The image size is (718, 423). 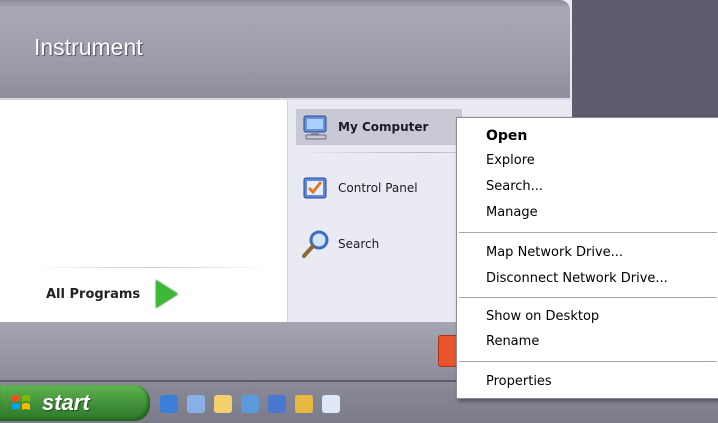 What do you see at coordinates (169, 404) in the screenshot?
I see `internet-explorer-icon` at bounding box center [169, 404].